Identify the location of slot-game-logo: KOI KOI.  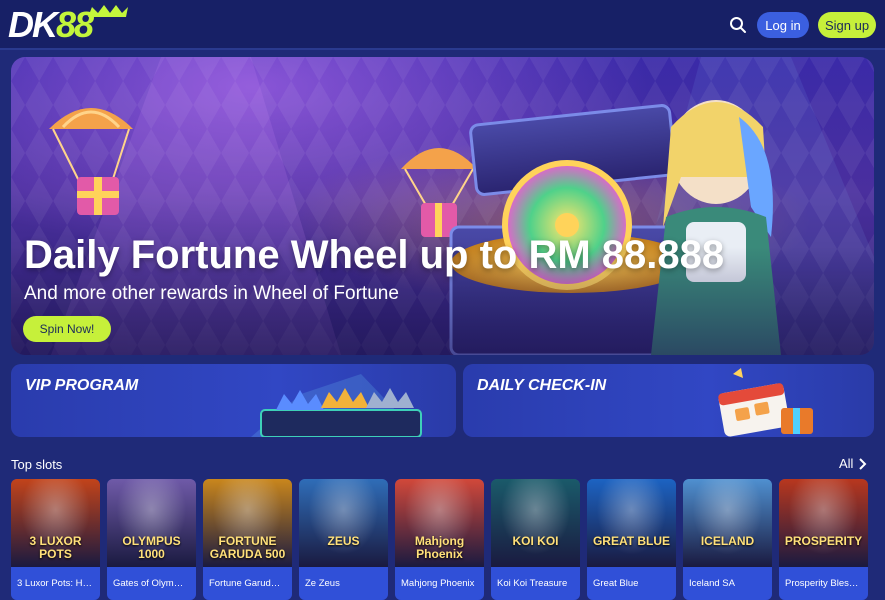
(535, 541).